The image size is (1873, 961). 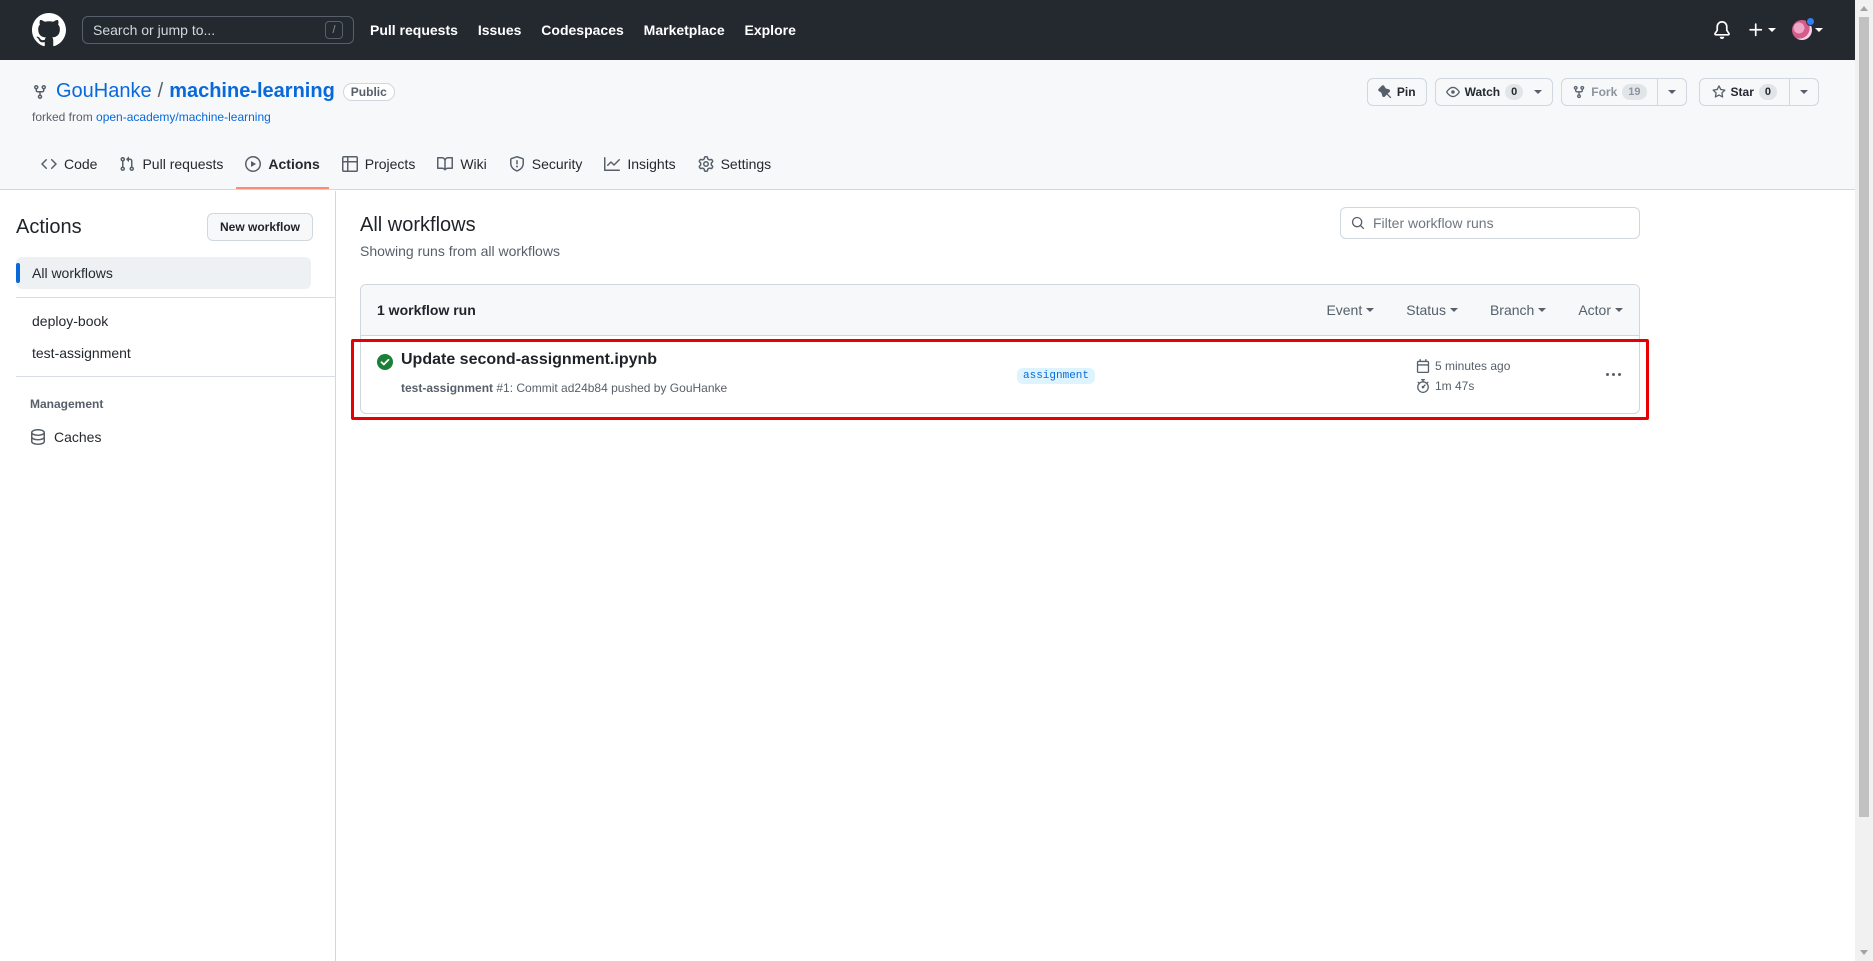 I want to click on search-icon, so click(x=1358, y=223).